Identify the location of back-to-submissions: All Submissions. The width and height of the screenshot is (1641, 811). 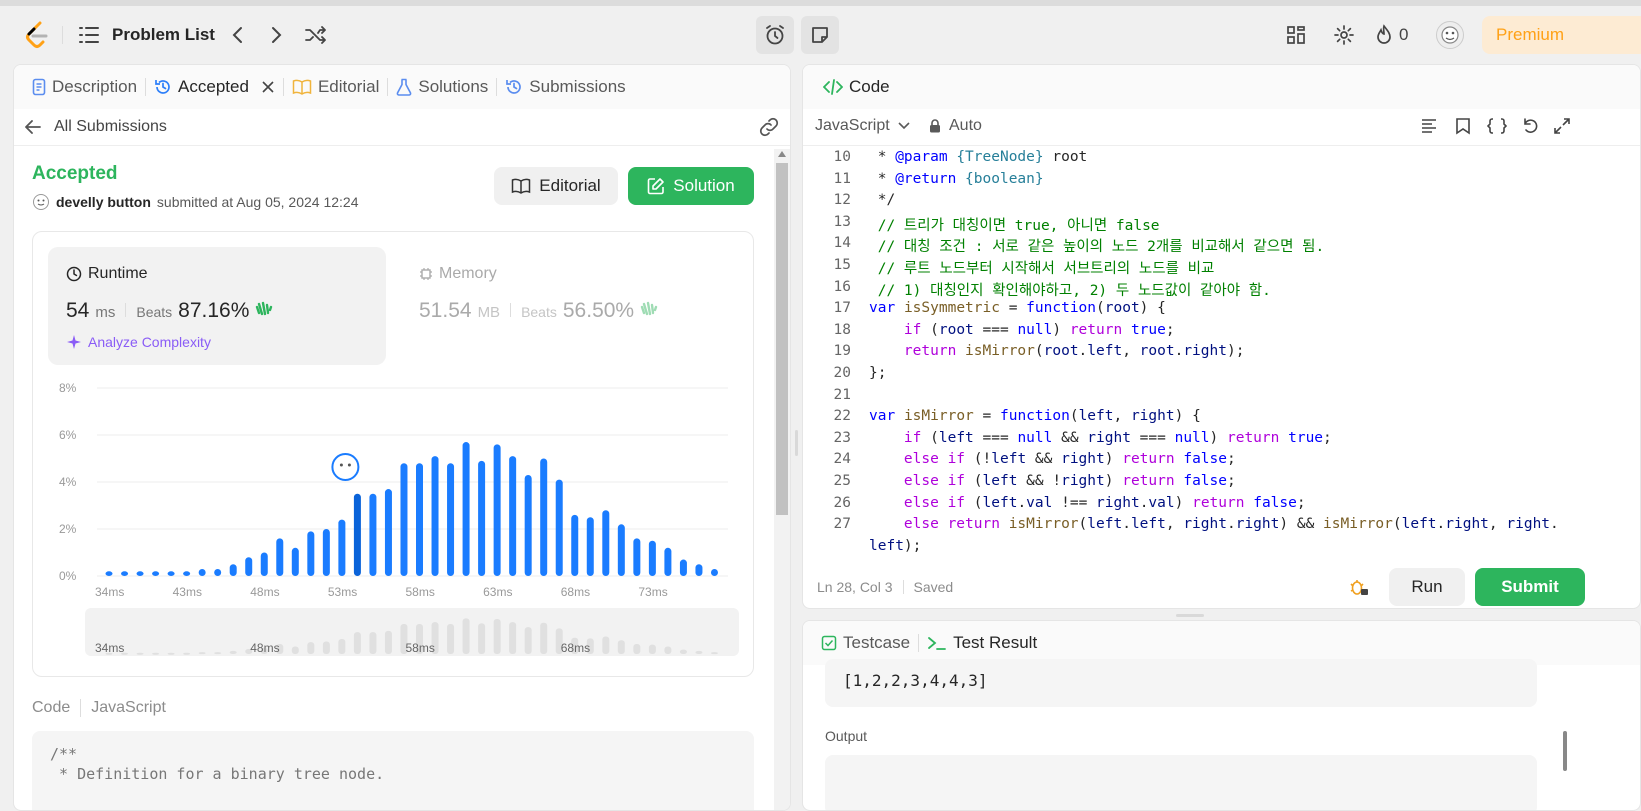
(95, 127).